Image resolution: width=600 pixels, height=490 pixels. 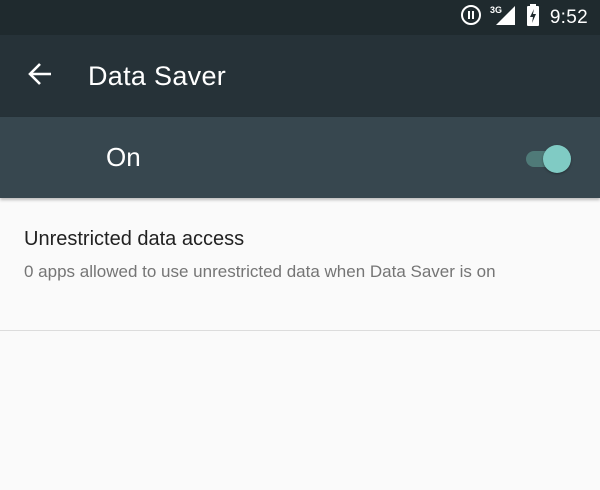 I want to click on signal-3g-icon: 3G, so click(x=503, y=17).